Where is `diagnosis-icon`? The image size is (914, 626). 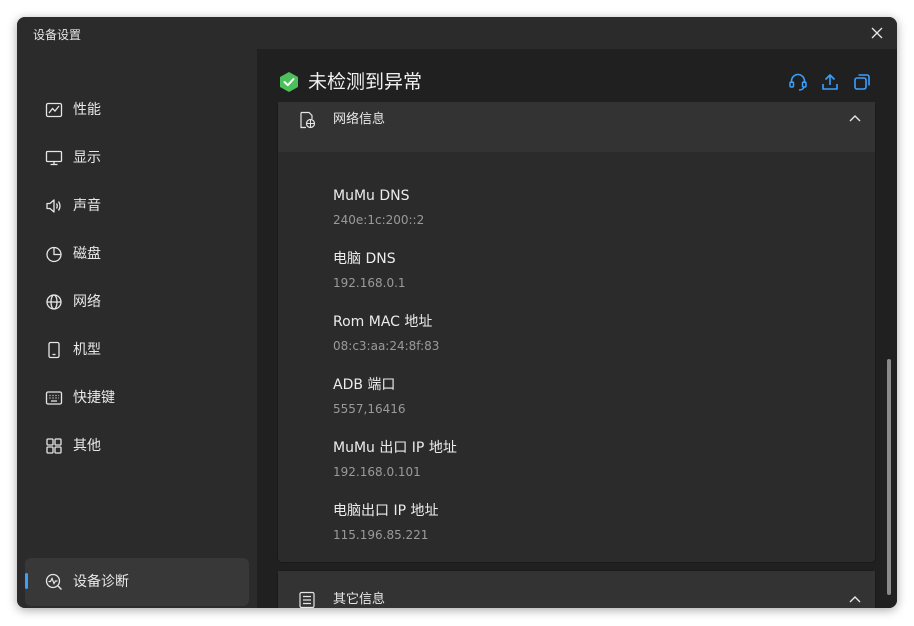 diagnosis-icon is located at coordinates (53, 581).